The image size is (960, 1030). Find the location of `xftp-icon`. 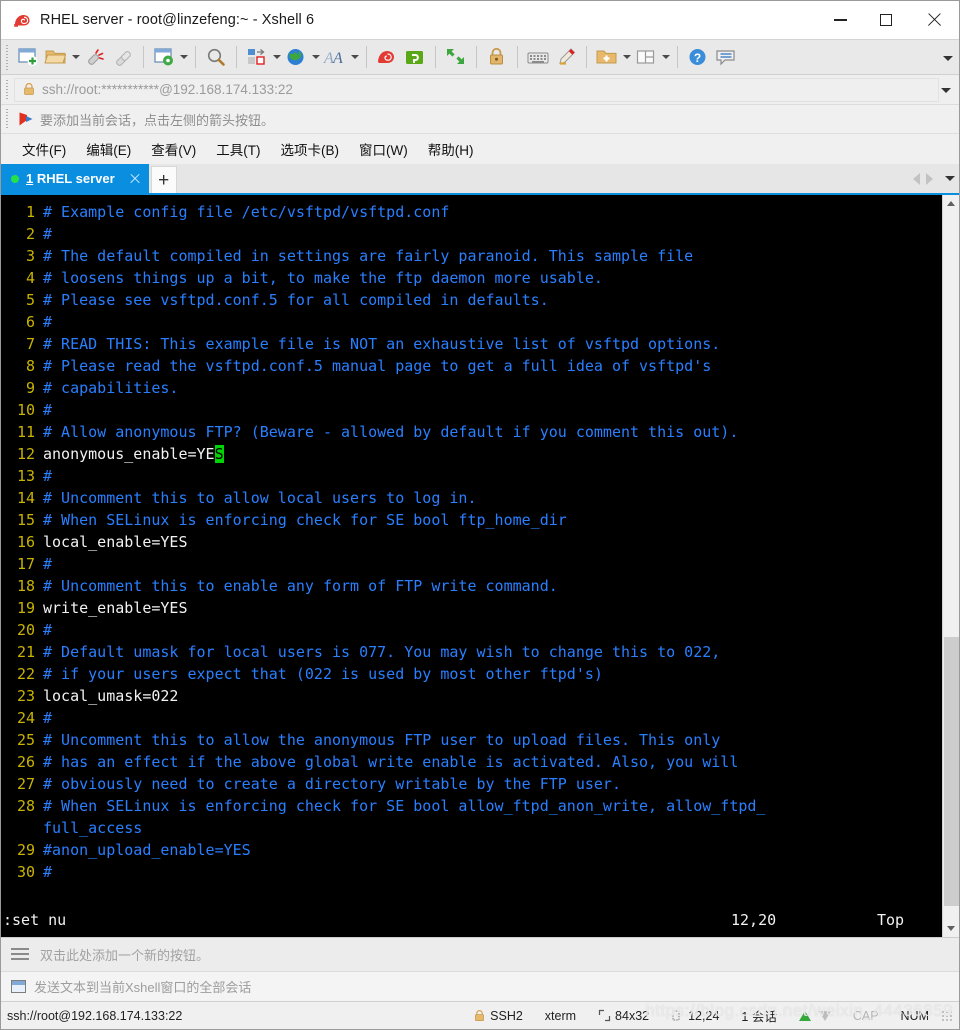

xftp-icon is located at coordinates (415, 57).